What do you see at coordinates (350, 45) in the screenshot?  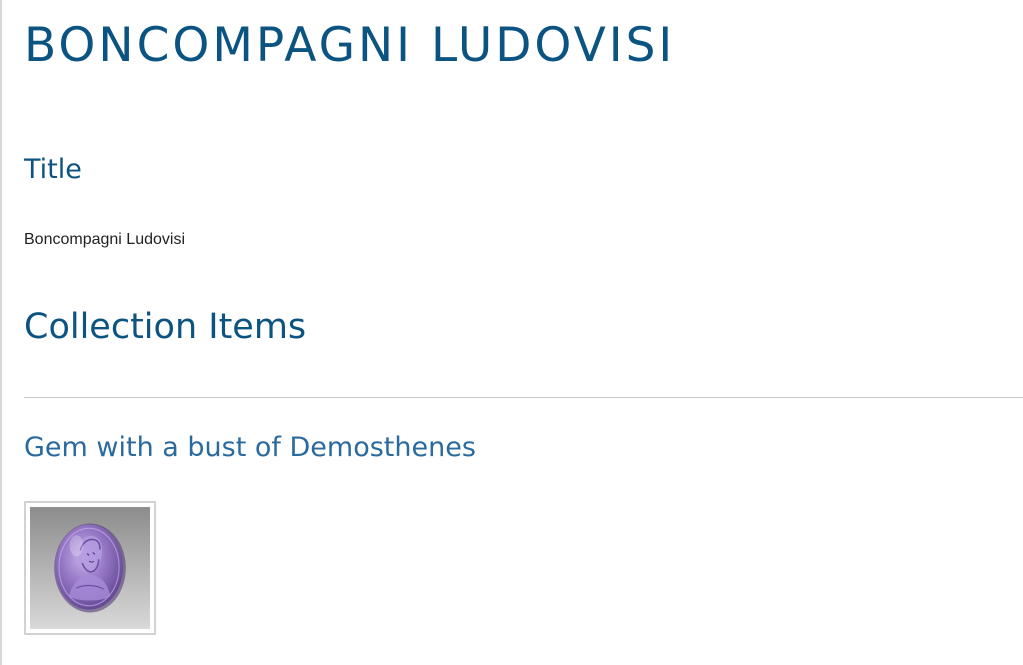 I see `page-title: BONCOMPAGNI LUDOVISI` at bounding box center [350, 45].